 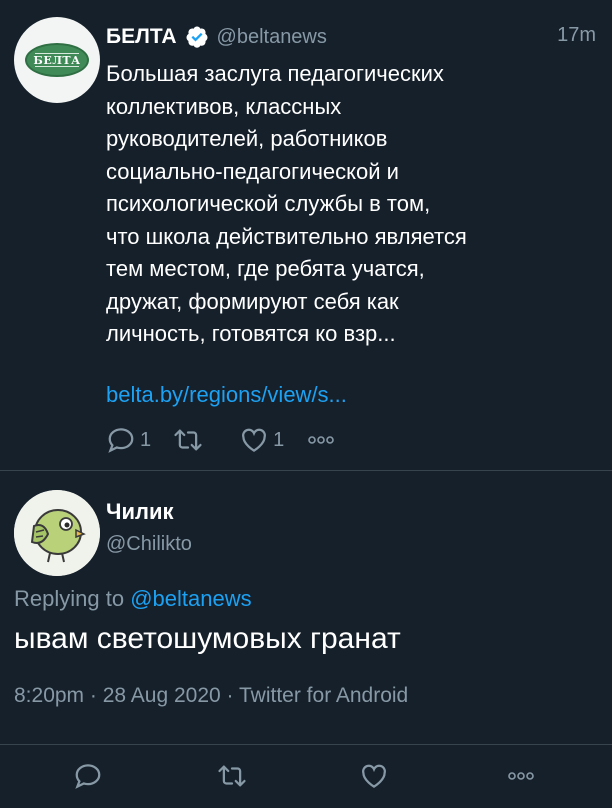 I want to click on replying-mention: @beltanews, so click(x=190, y=598).